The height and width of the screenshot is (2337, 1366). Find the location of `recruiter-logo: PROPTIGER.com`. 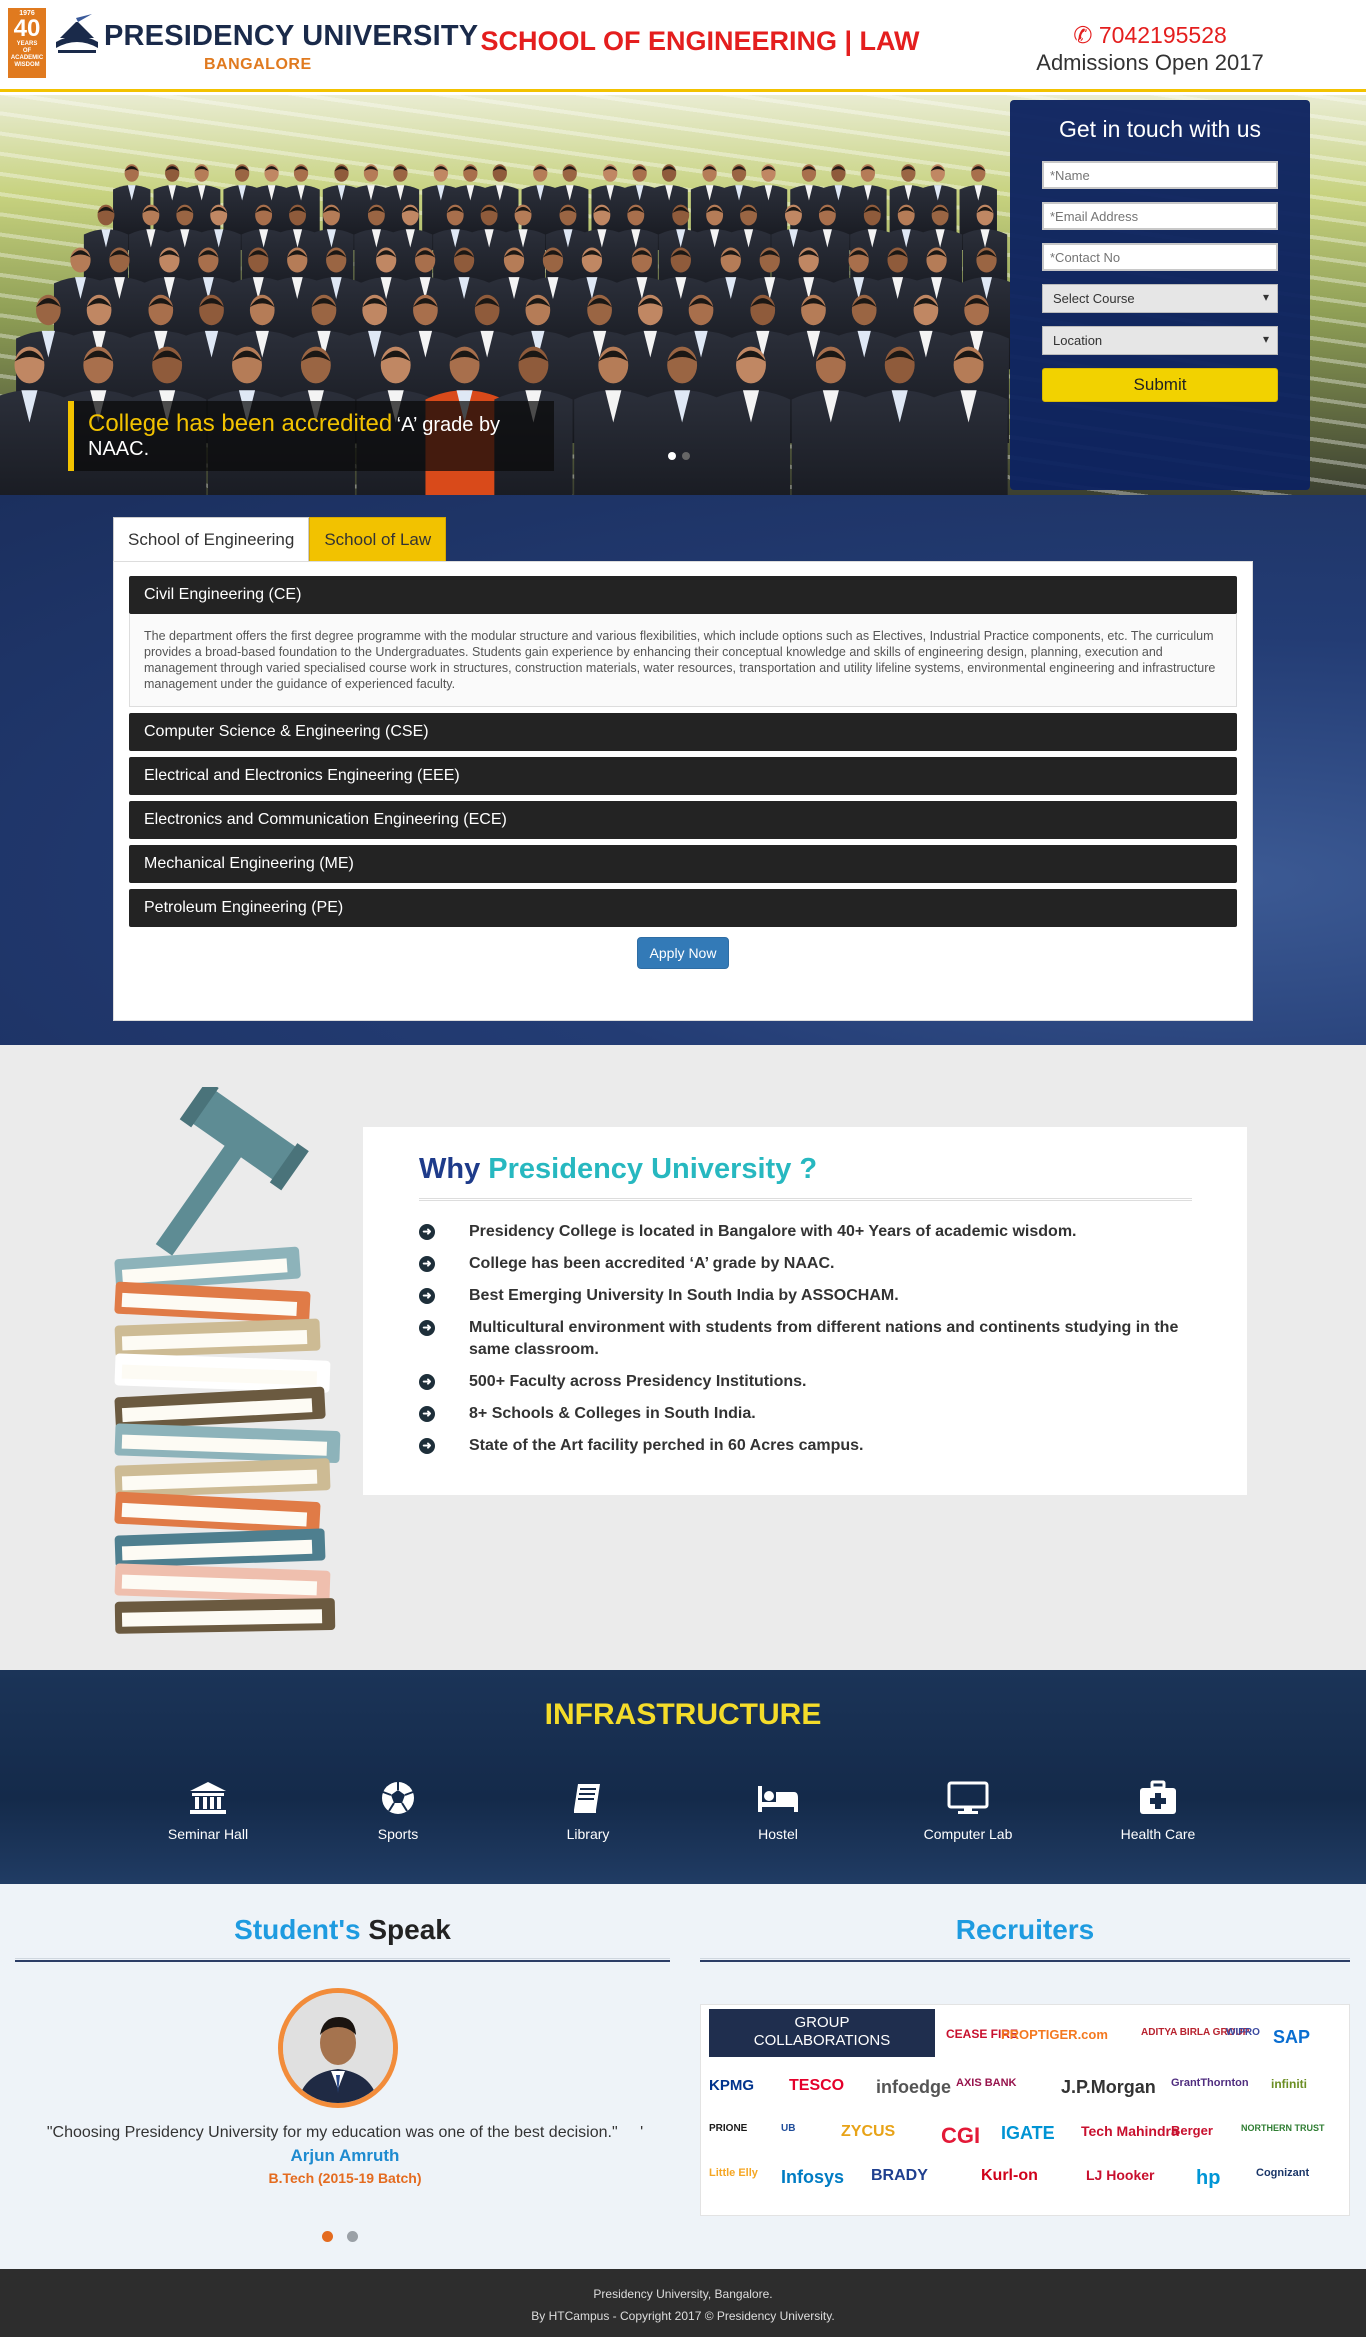

recruiter-logo: PROPTIGER.com is located at coordinates (1054, 2034).